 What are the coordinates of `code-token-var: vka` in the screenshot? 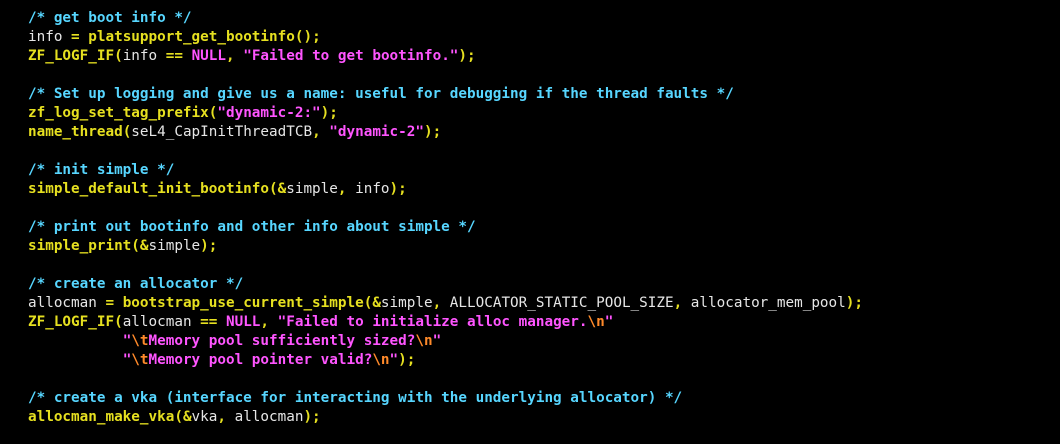 It's located at (204, 417).